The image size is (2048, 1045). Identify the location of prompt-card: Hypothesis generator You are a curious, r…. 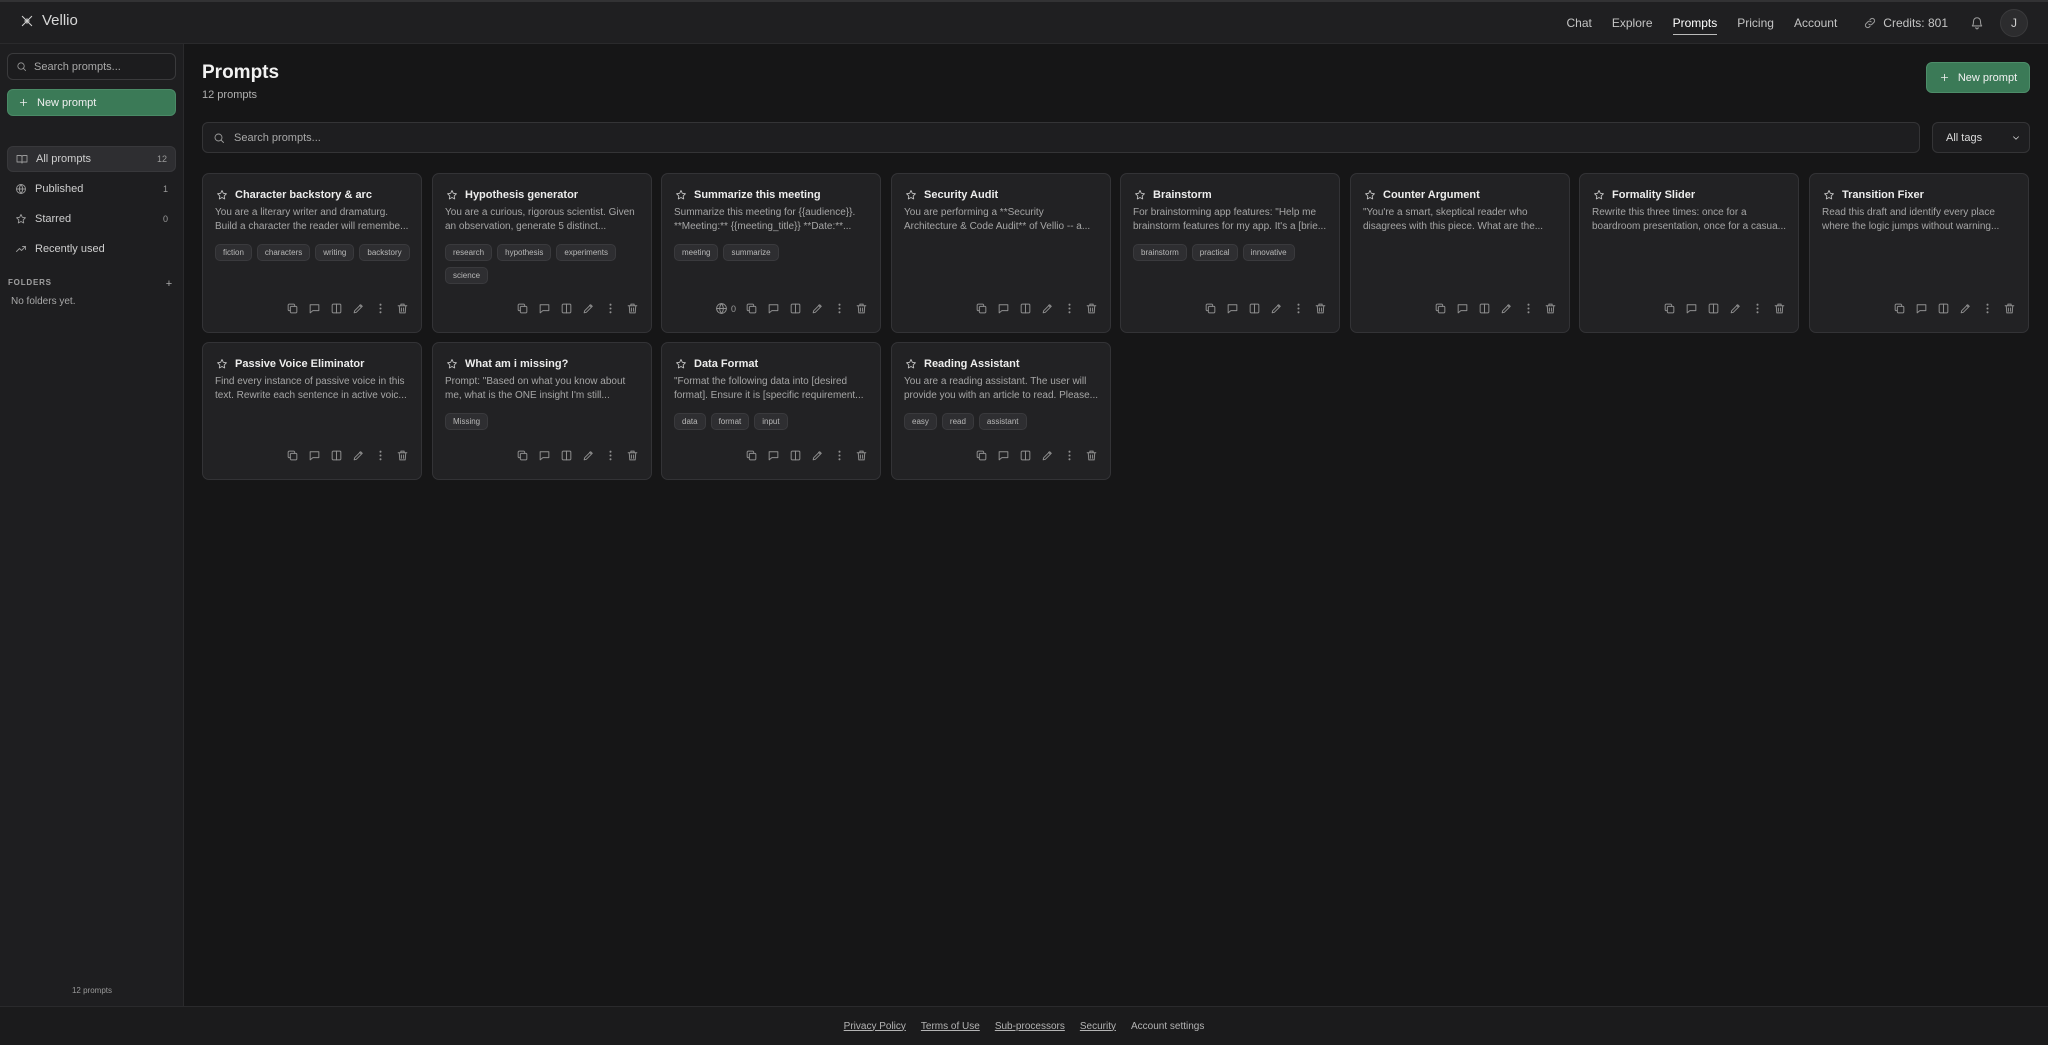
(542, 253).